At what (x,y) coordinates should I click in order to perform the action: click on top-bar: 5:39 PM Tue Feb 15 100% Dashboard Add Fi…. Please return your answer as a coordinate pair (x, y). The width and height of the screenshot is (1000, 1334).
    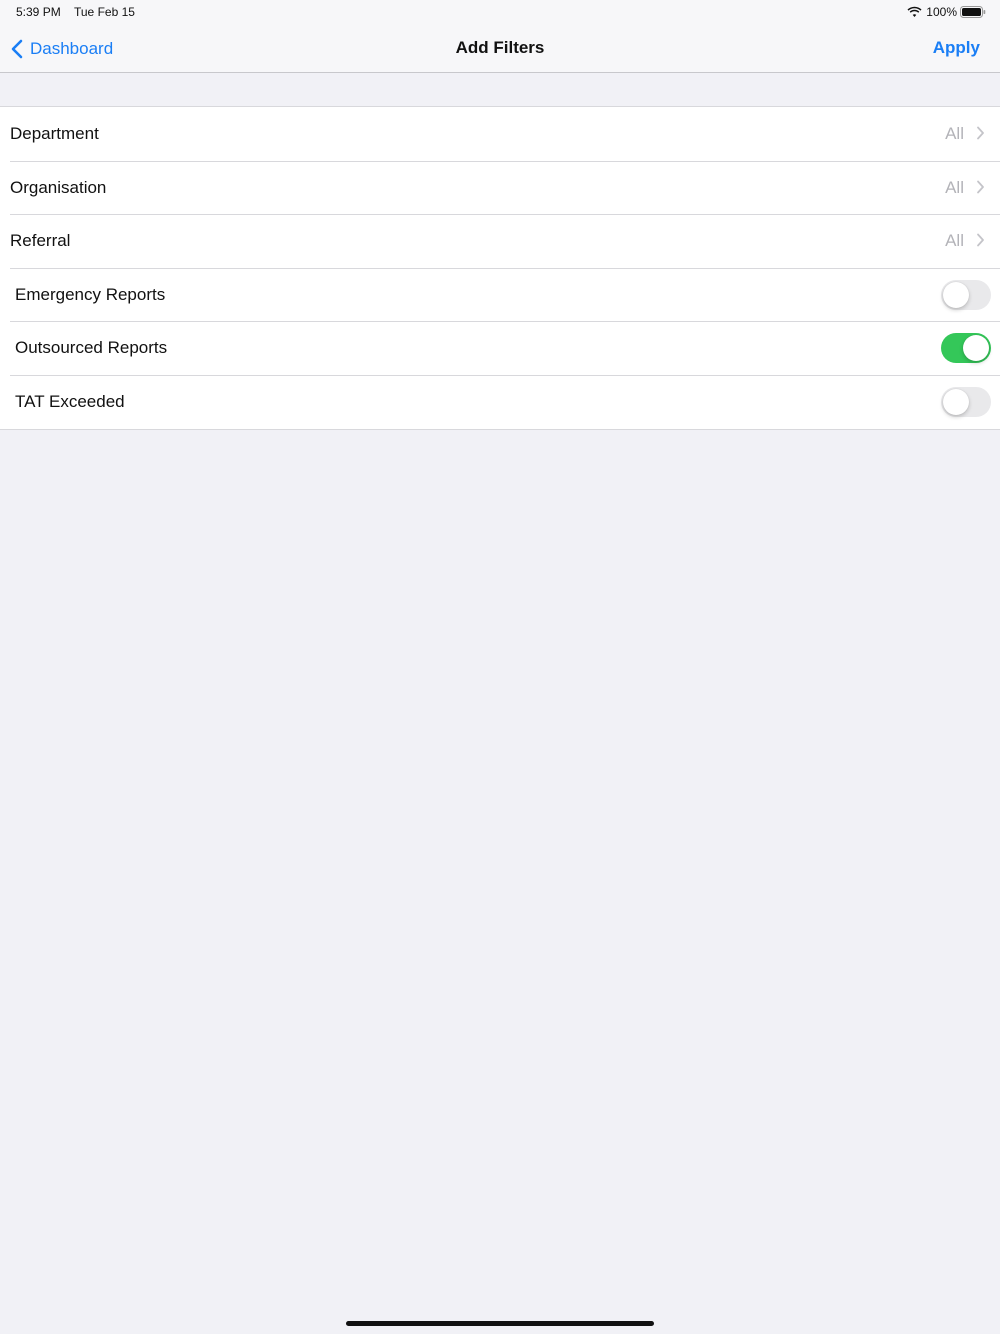
    Looking at the image, I should click on (500, 36).